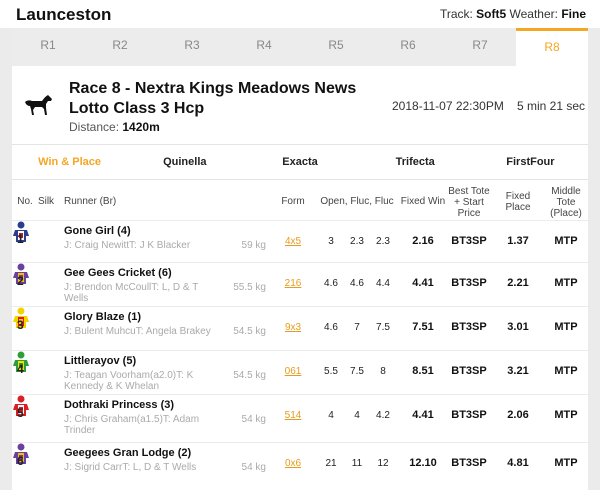 The width and height of the screenshot is (600, 490). What do you see at coordinates (518, 283) in the screenshot?
I see `fixed-place-odds: 2.21` at bounding box center [518, 283].